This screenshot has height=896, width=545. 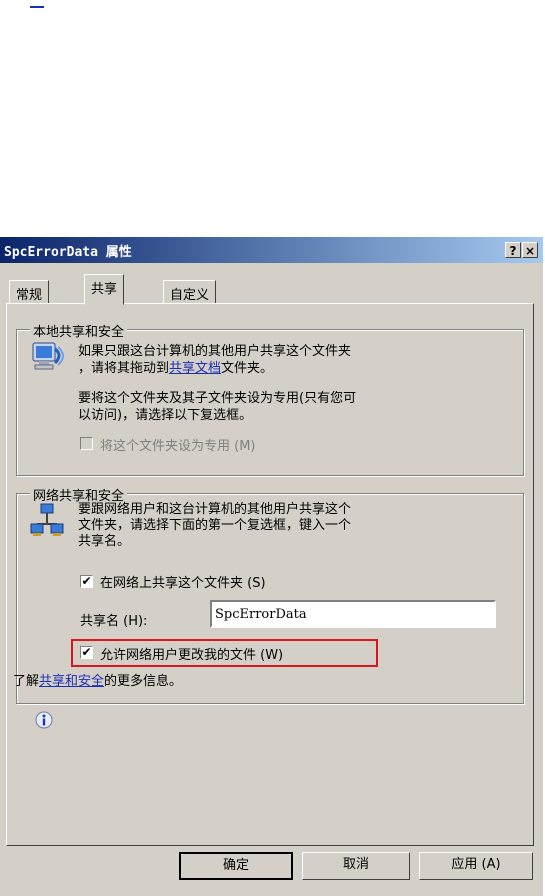 I want to click on local-share-paragraph: 如果只跟这台计算机的其他用户共享这个文件夹 ，请将其拖动到共享文档文件夹。, so click(x=298, y=360).